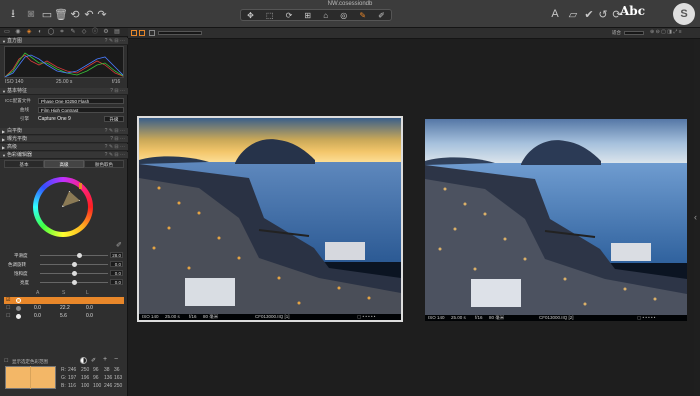 The height and width of the screenshot is (396, 700). Describe the element at coordinates (24, 164) in the screenshot. I see `tab-basic: 基本` at that location.